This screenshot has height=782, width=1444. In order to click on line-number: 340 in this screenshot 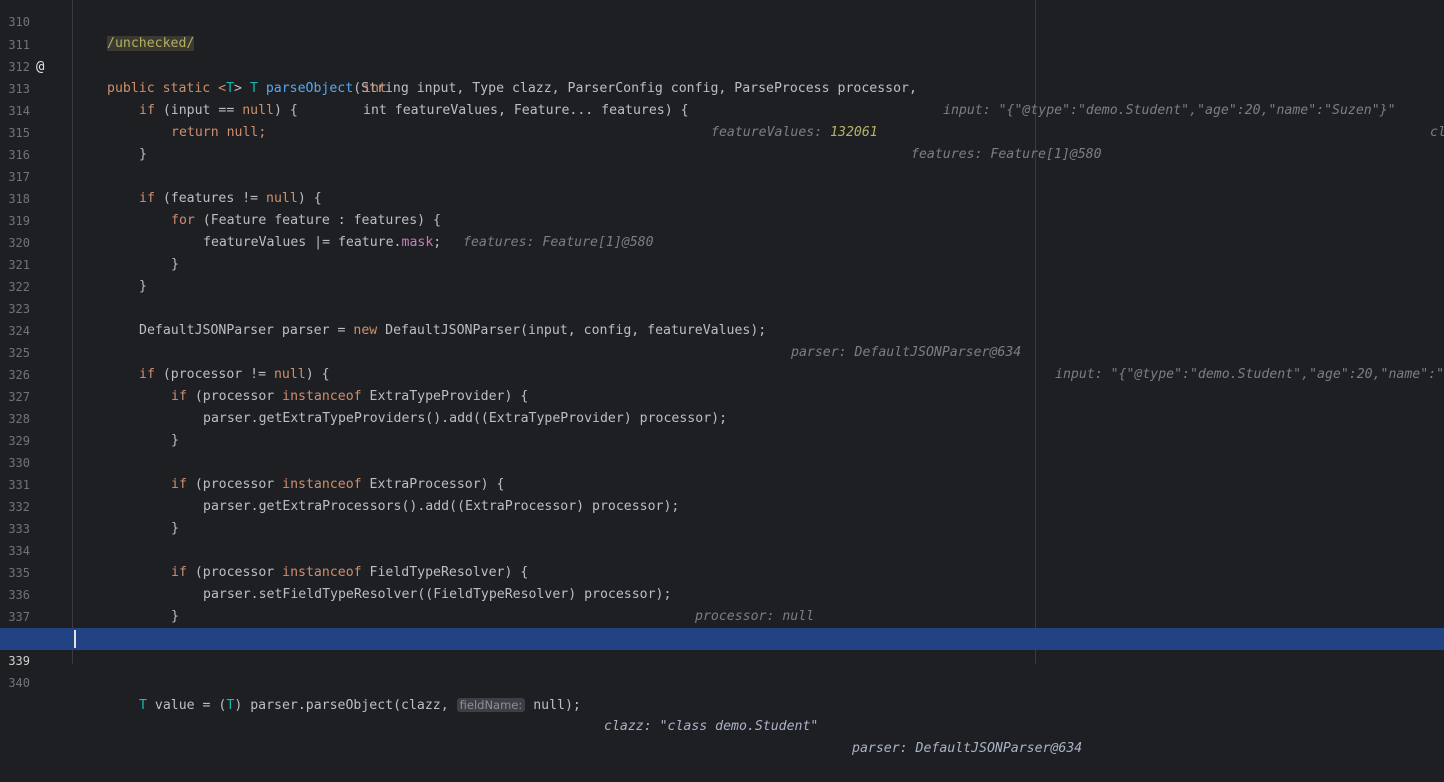, I will do `click(19, 683)`.